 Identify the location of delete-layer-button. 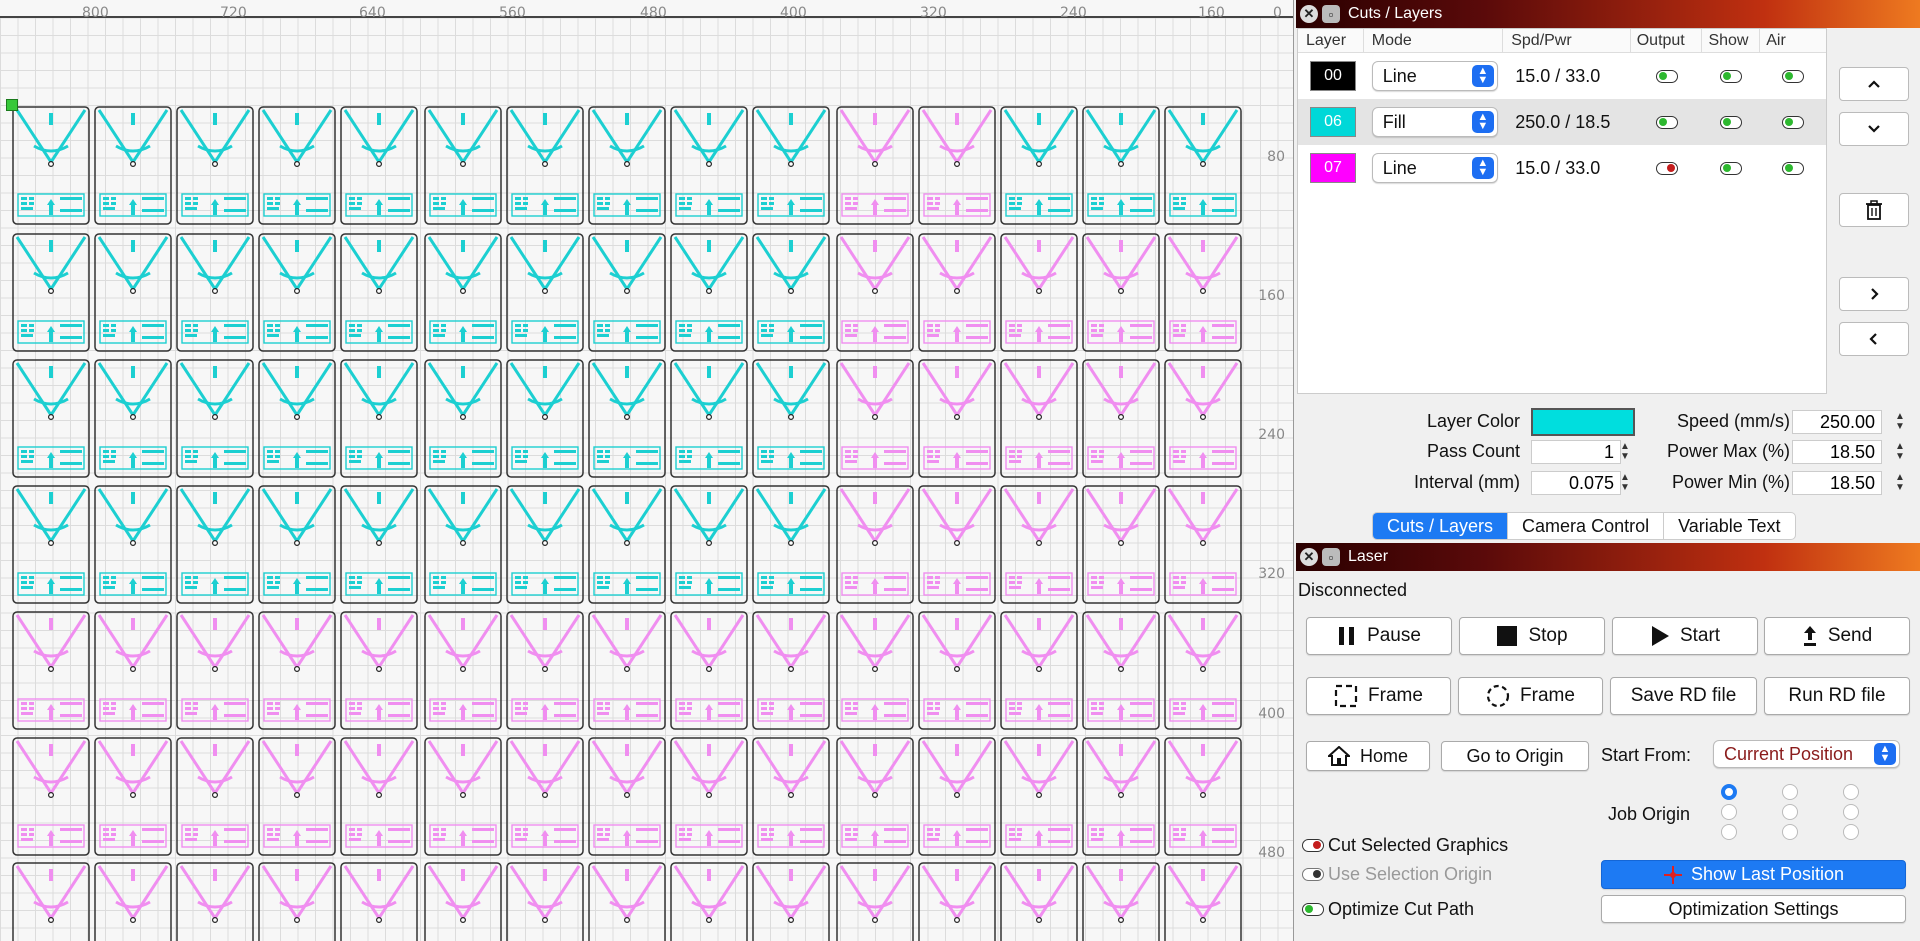
(1874, 210).